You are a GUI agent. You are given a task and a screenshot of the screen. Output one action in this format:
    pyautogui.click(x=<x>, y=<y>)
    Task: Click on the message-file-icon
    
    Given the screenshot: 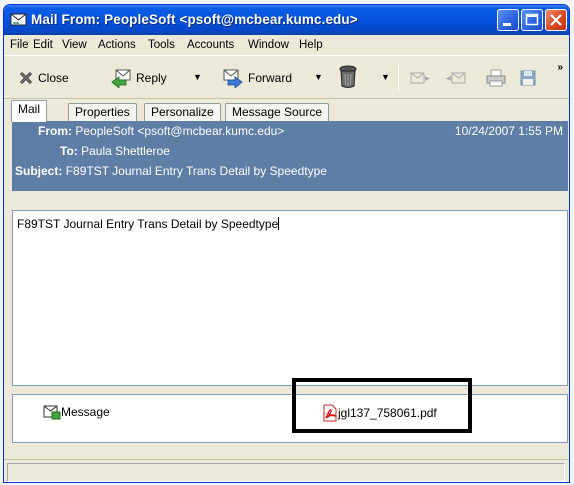 What is the action you would take?
    pyautogui.click(x=52, y=412)
    